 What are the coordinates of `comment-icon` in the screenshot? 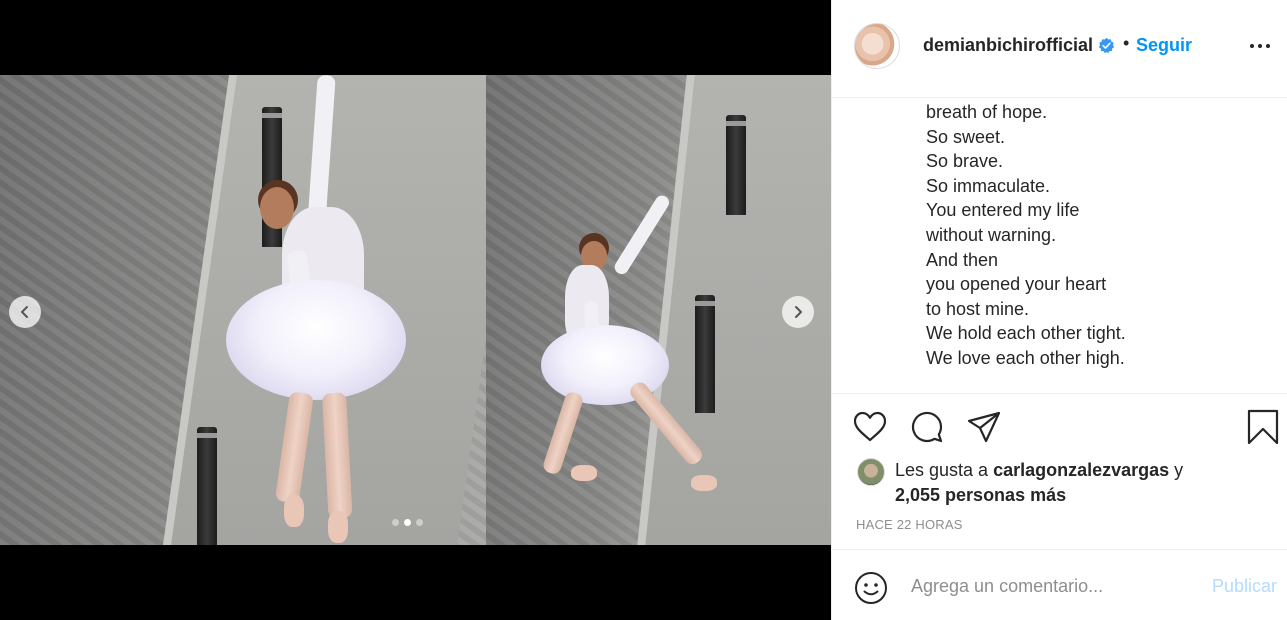 It's located at (927, 427).